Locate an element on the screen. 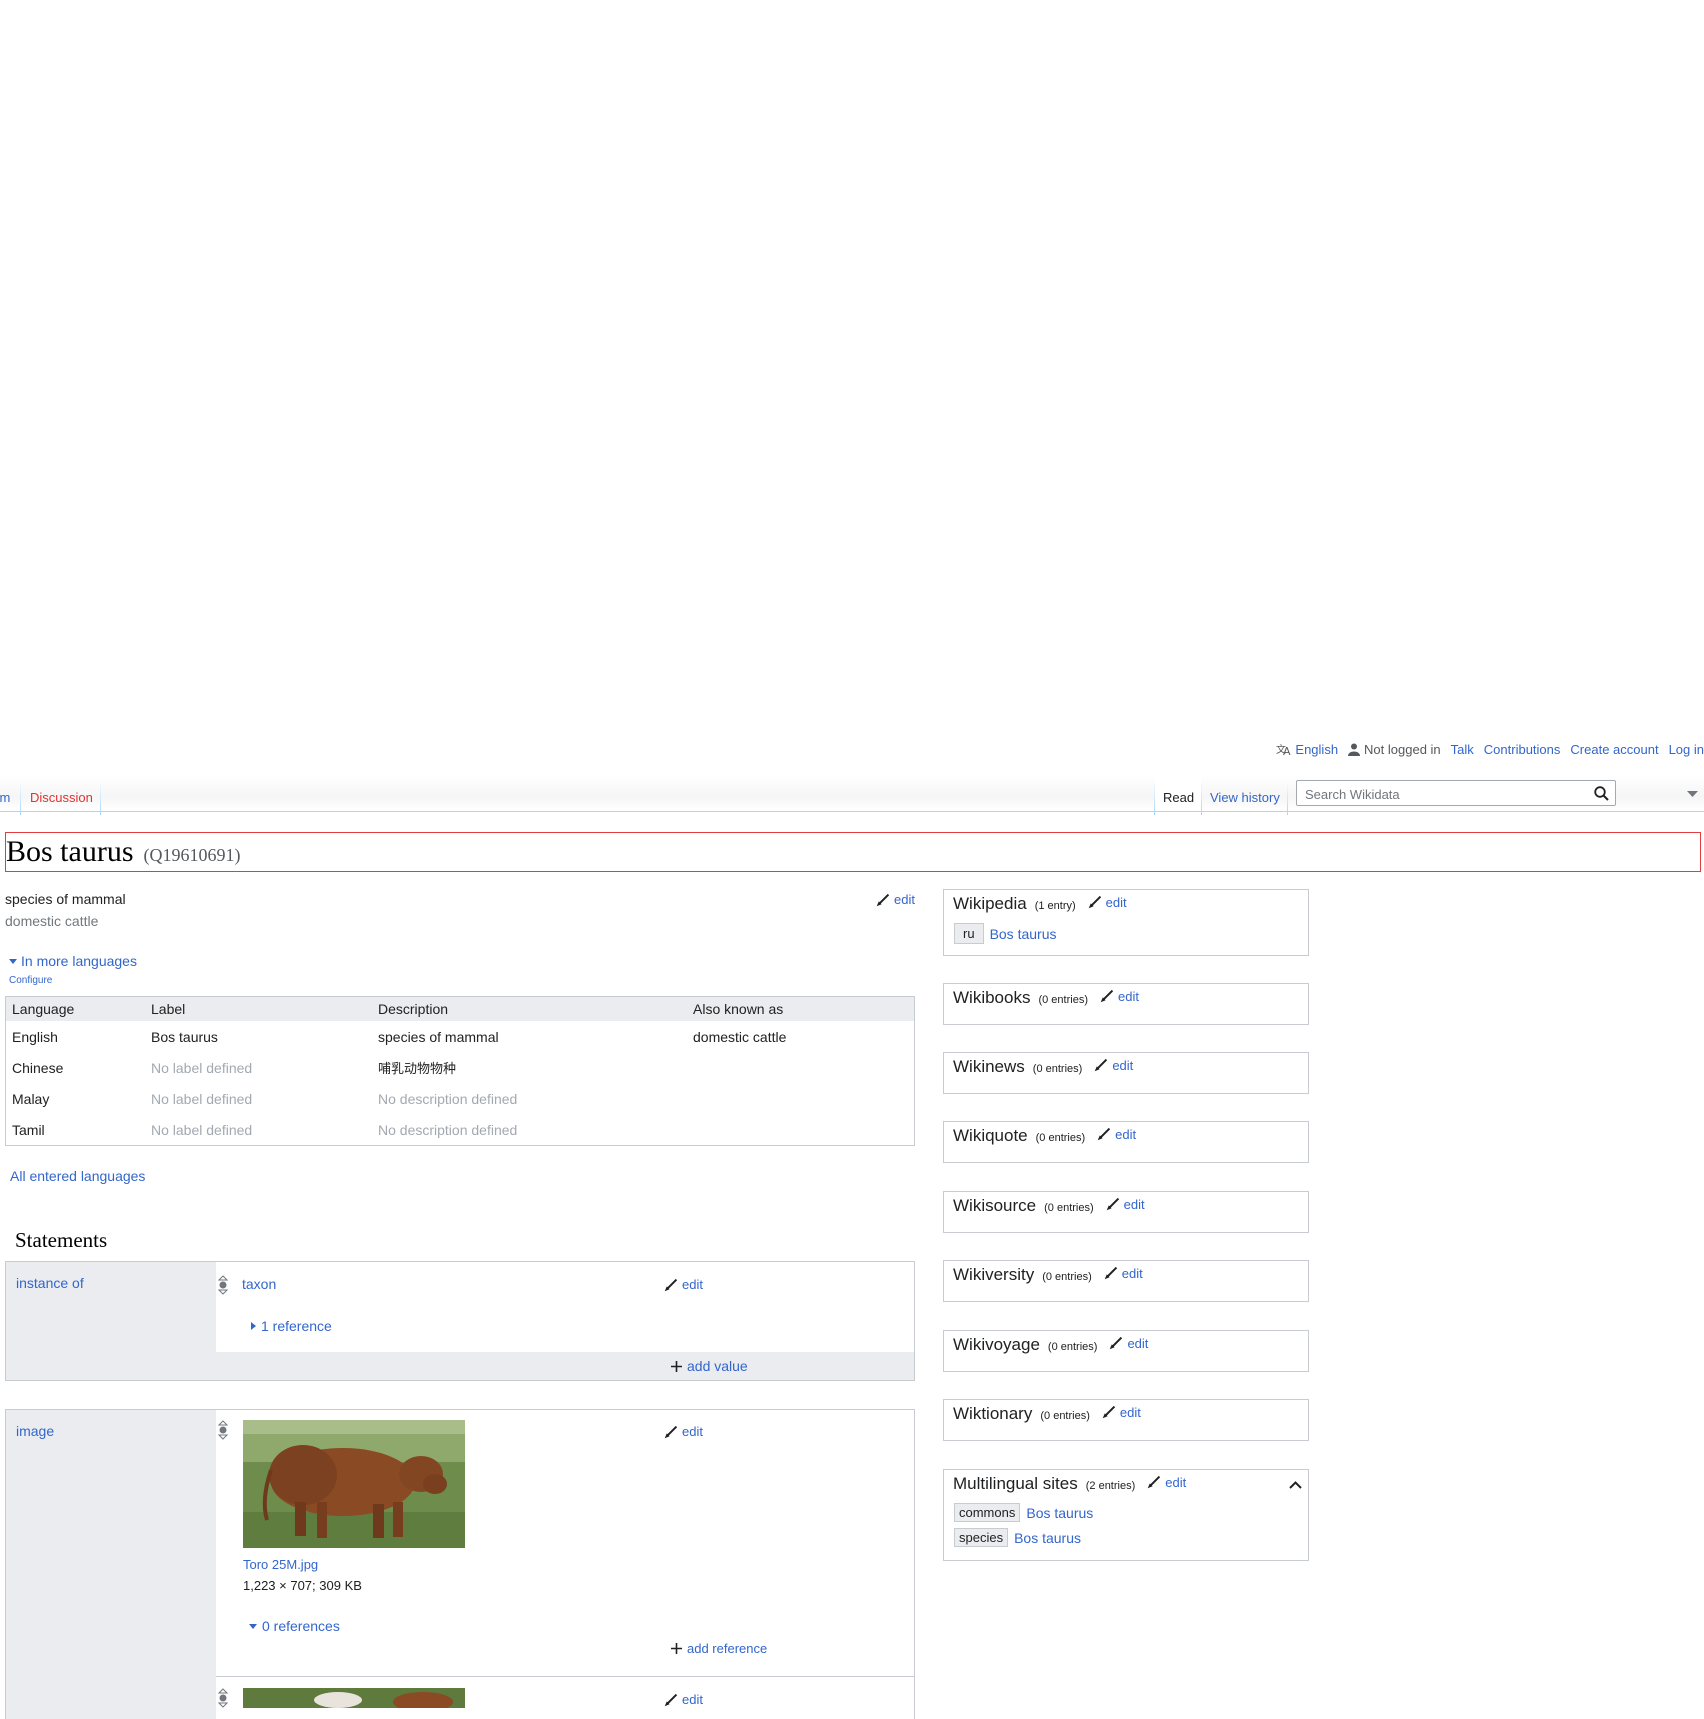  language-selector: 文A English is located at coordinates (1307, 749).